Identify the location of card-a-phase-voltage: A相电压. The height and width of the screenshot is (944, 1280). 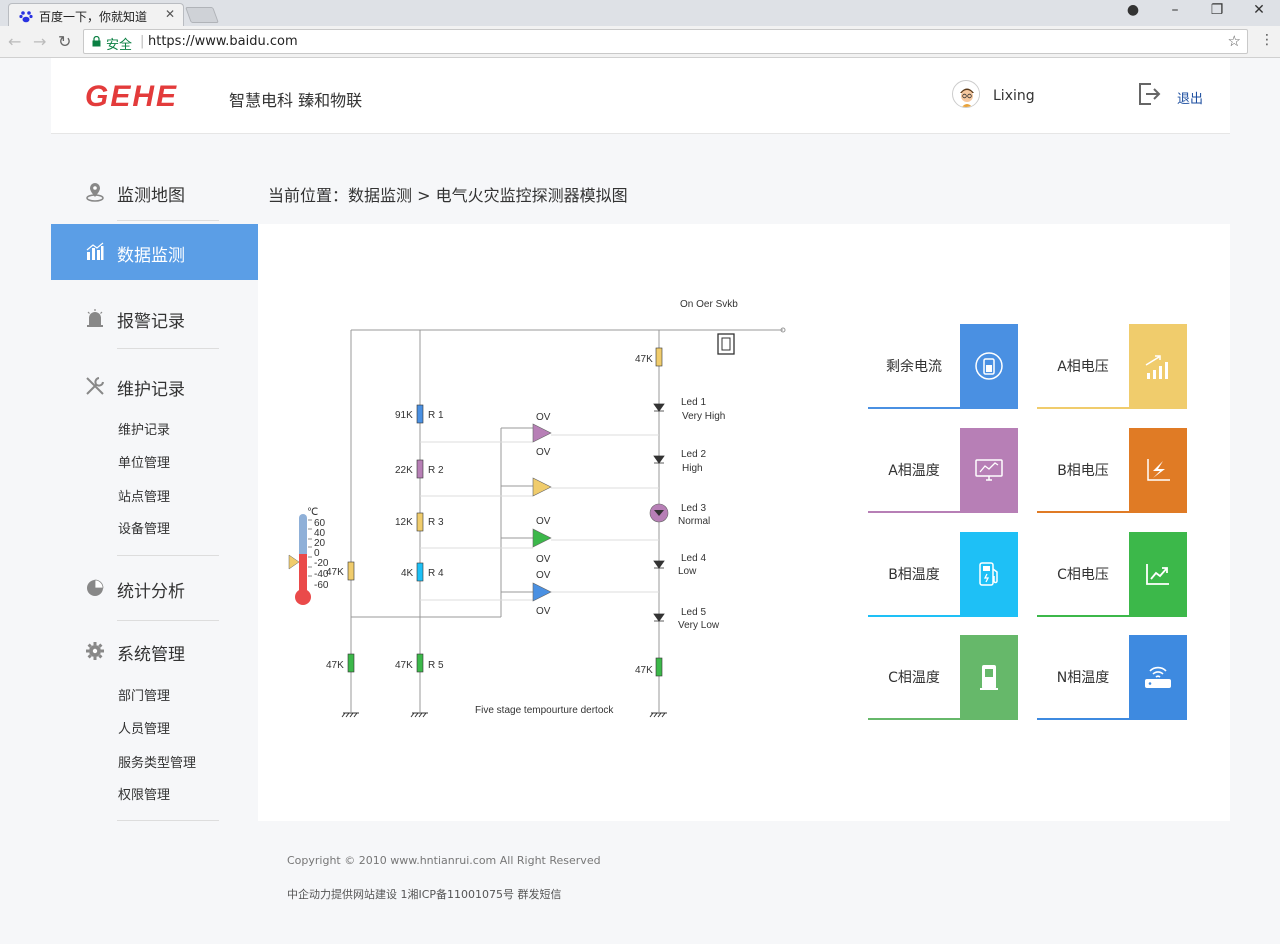
(1112, 366).